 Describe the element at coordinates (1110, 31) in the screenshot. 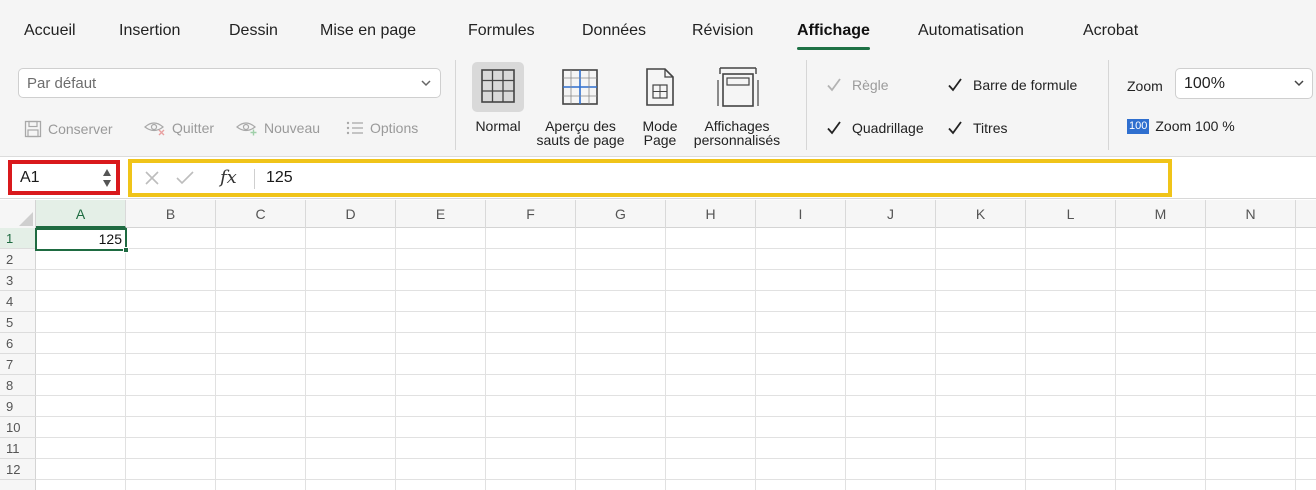

I see `tab-acrobat: Acrobat` at that location.